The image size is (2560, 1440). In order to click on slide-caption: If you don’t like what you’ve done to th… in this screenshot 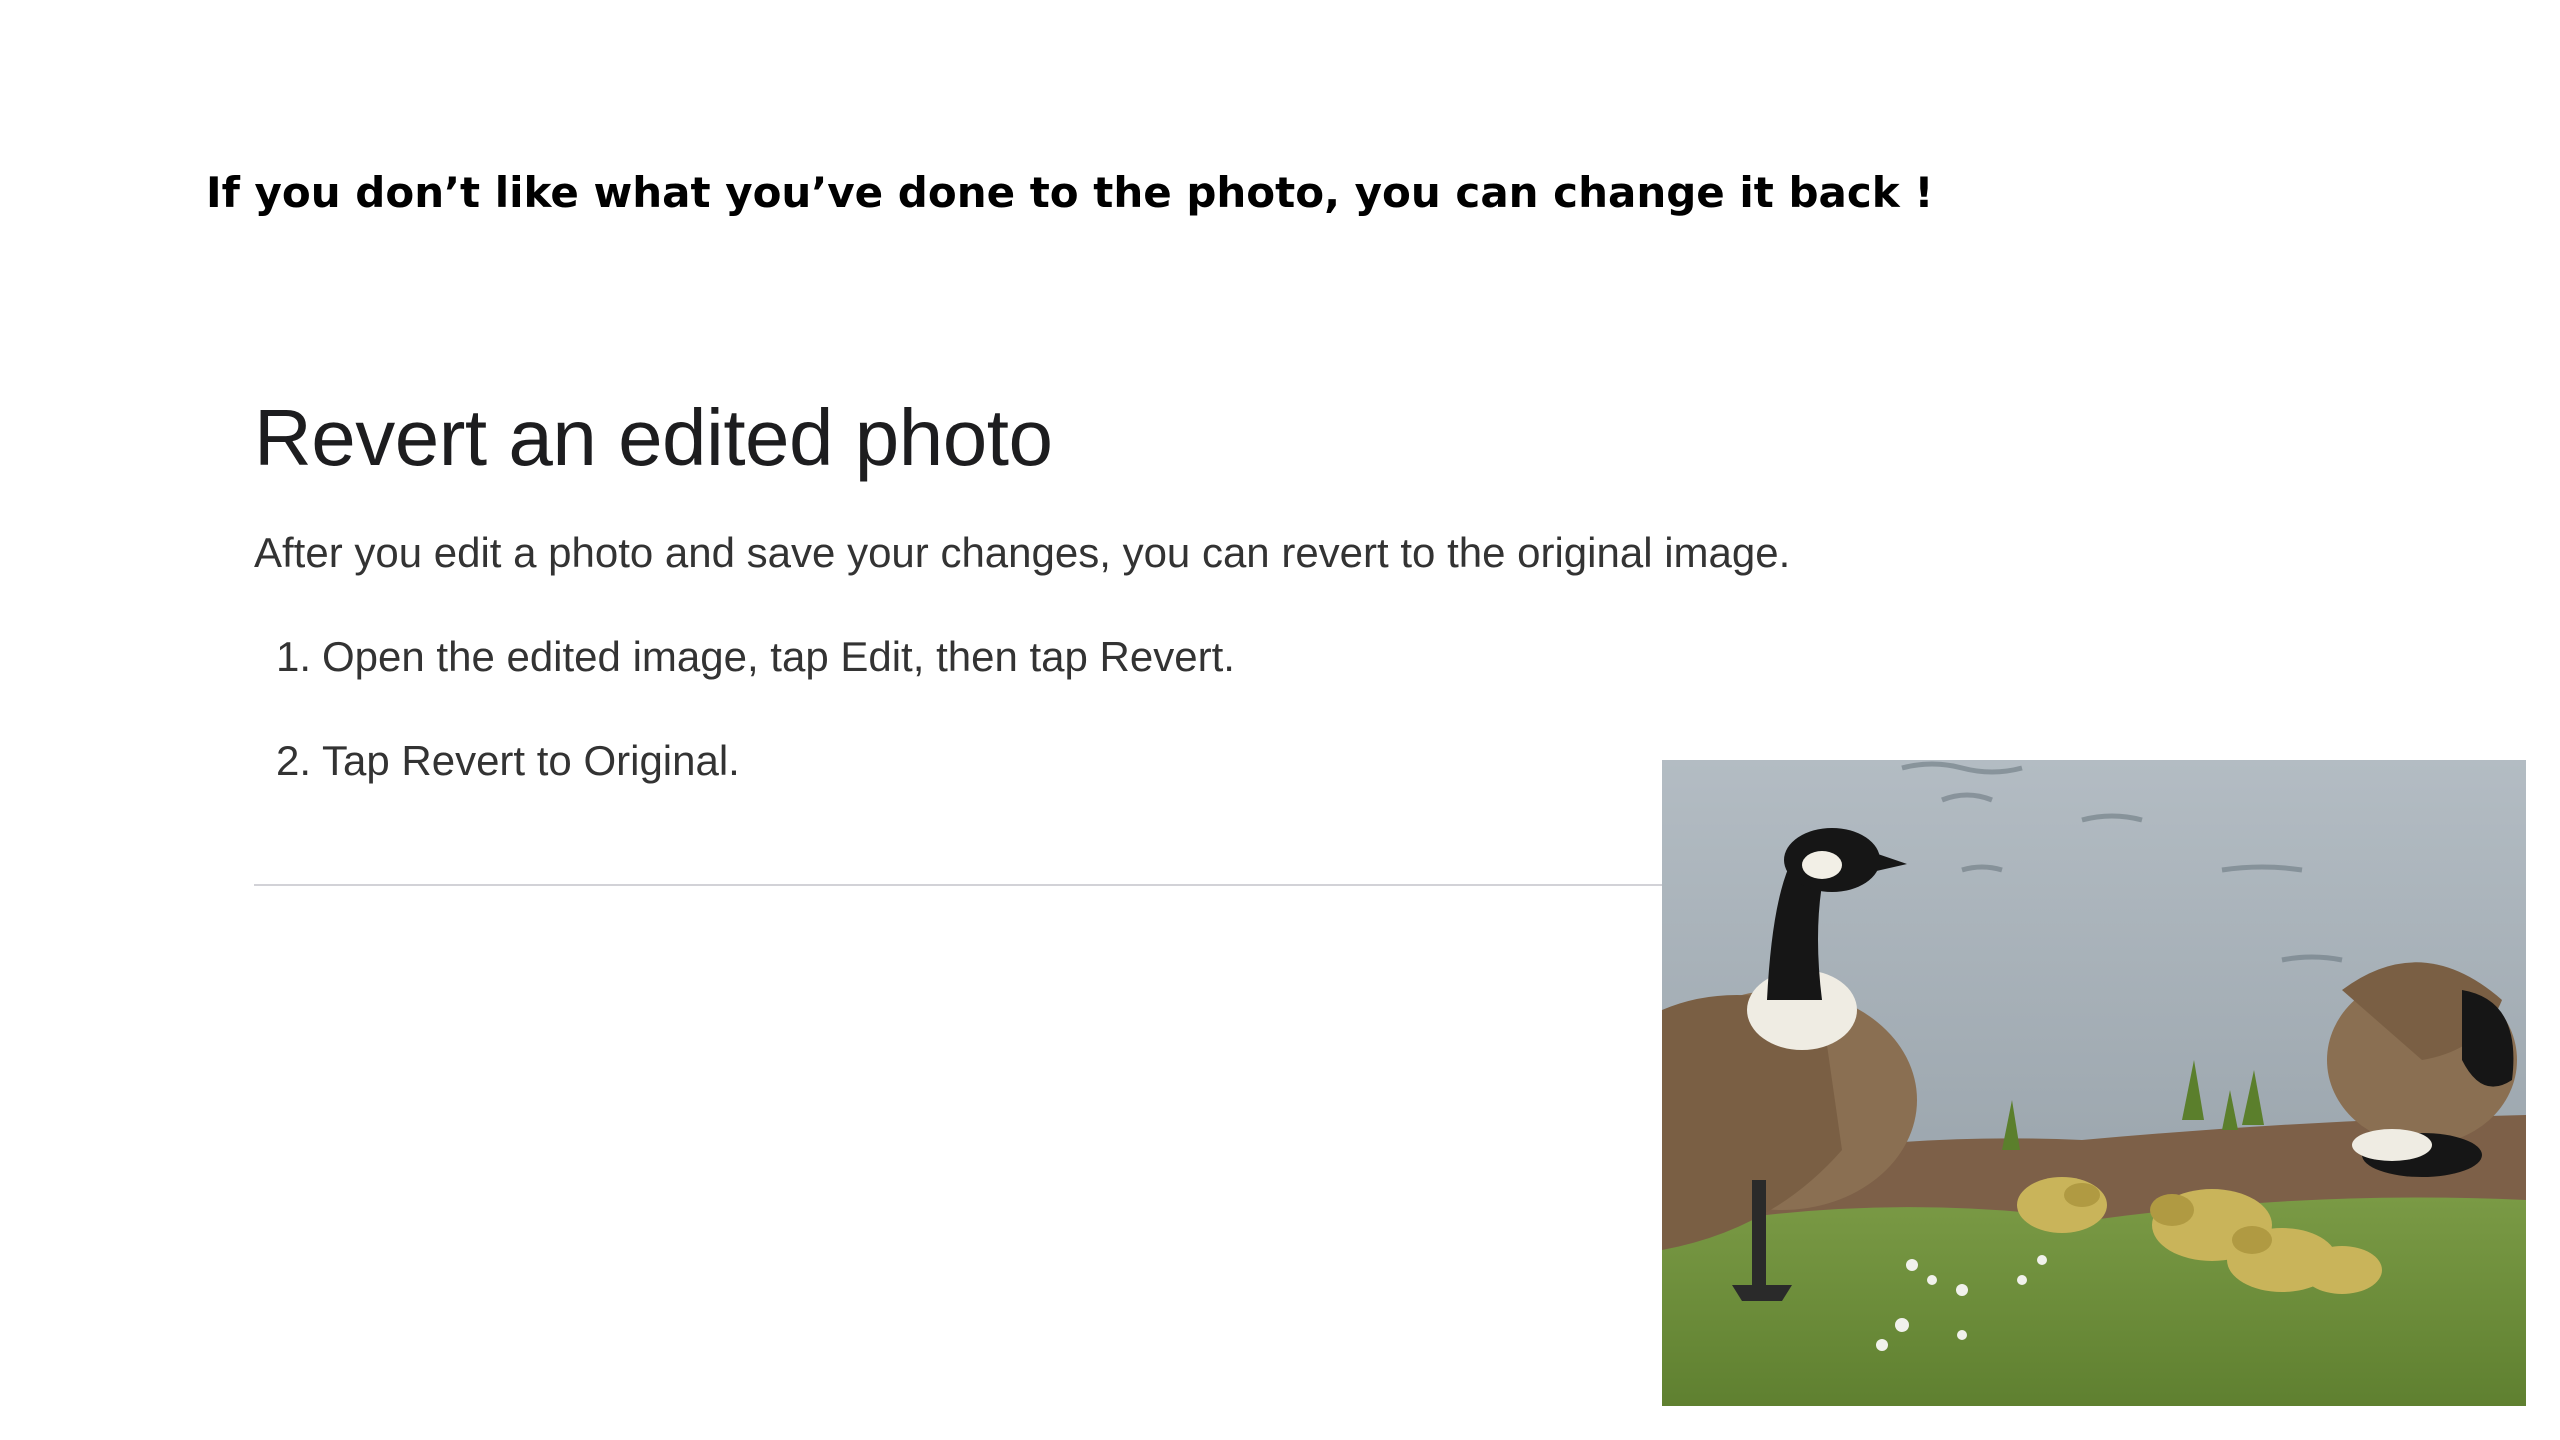, I will do `click(1070, 192)`.